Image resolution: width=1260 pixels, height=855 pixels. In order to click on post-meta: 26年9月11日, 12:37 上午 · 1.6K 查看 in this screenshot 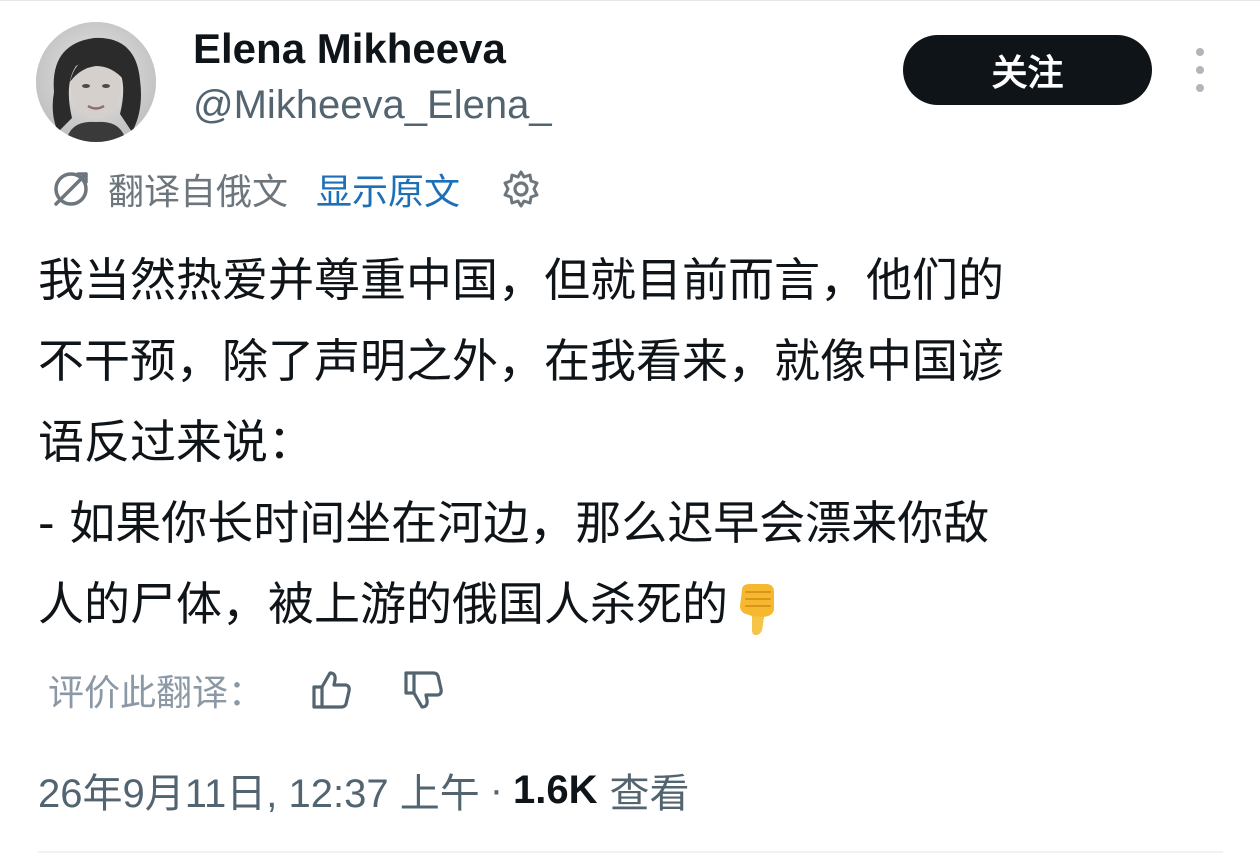, I will do `click(364, 790)`.